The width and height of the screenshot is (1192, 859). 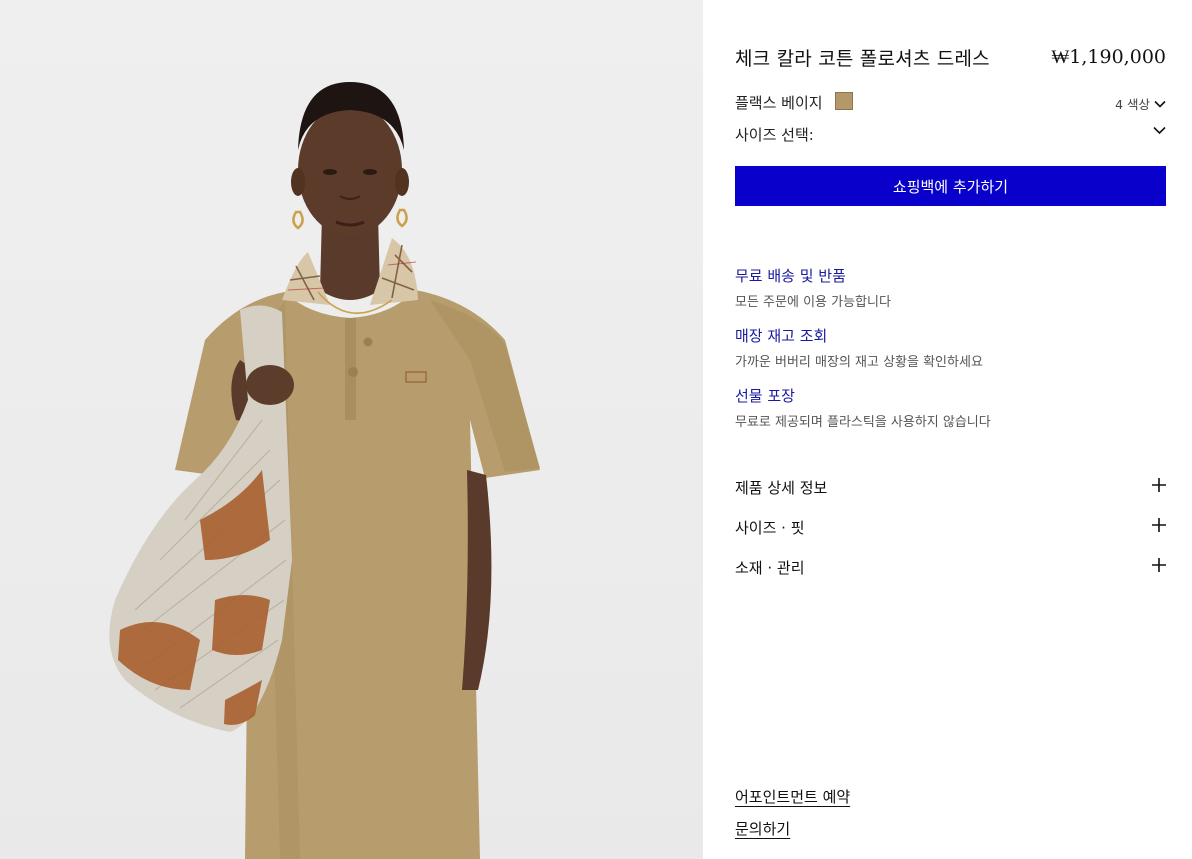 I want to click on color-selector: 플랙스 베이지 4 색상, so click(x=950, y=102).